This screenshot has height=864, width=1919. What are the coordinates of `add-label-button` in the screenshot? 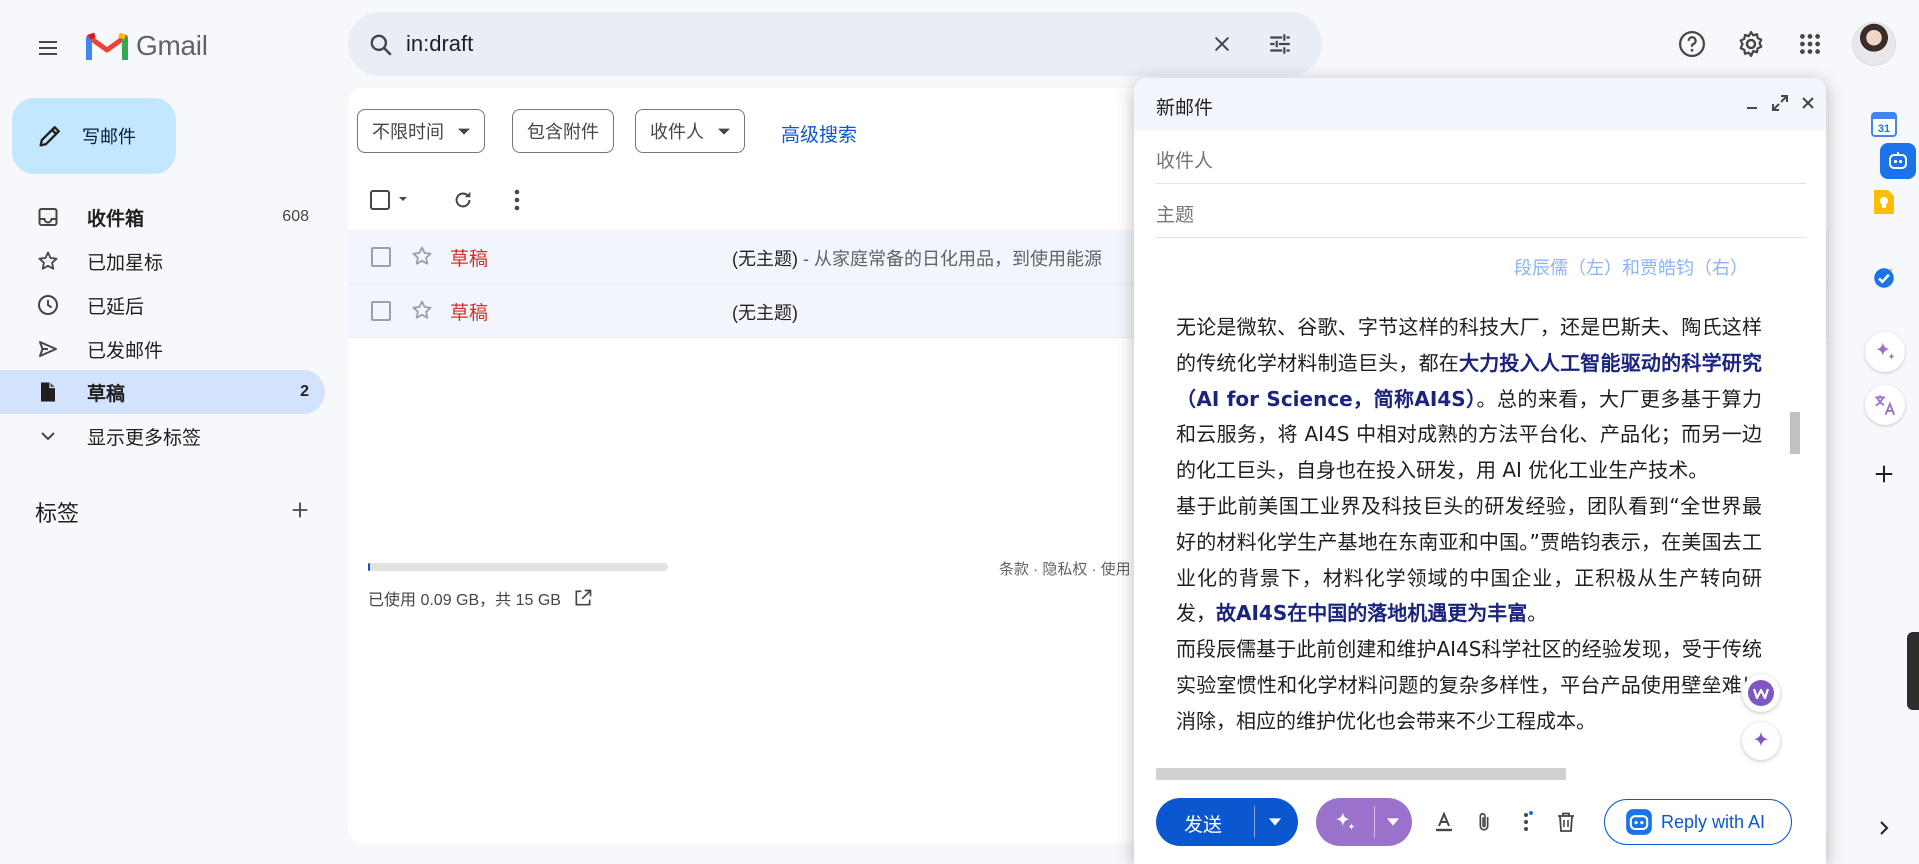 It's located at (300, 510).